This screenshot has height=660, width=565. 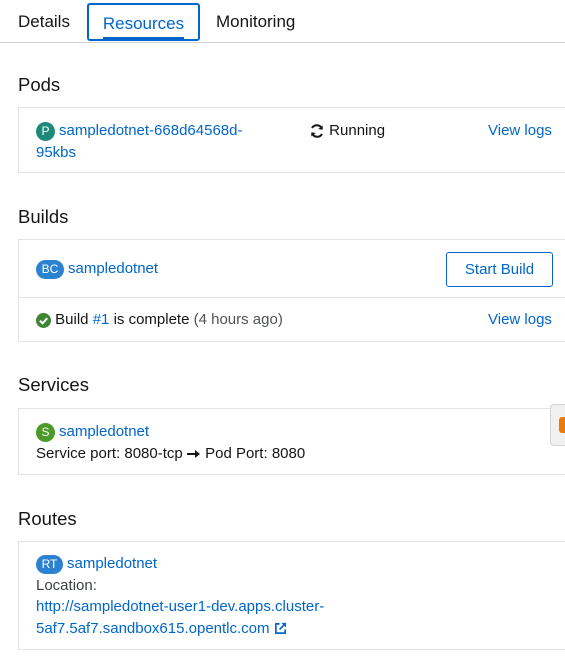 I want to click on build-config-link: sampledotnet, so click(x=113, y=268).